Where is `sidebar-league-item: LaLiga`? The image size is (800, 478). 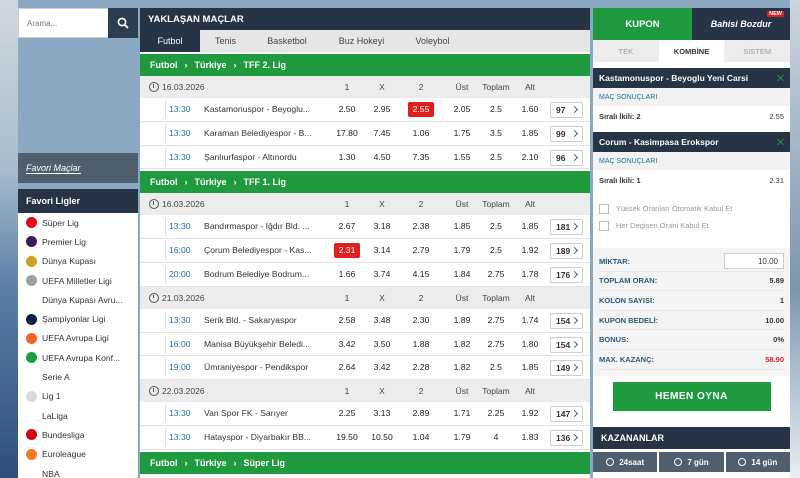 sidebar-league-item: LaLiga is located at coordinates (78, 415).